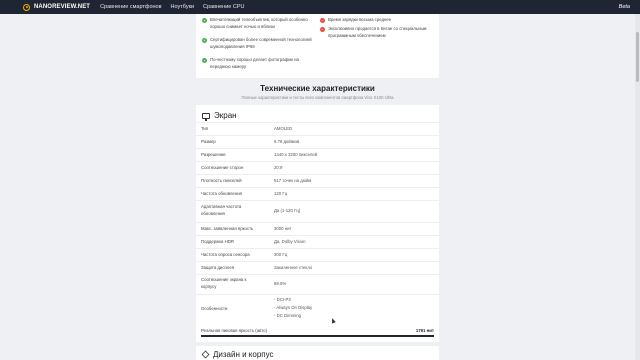 The width and height of the screenshot is (640, 360). I want to click on spec-value: 517 точек на дюйм, so click(293, 180).